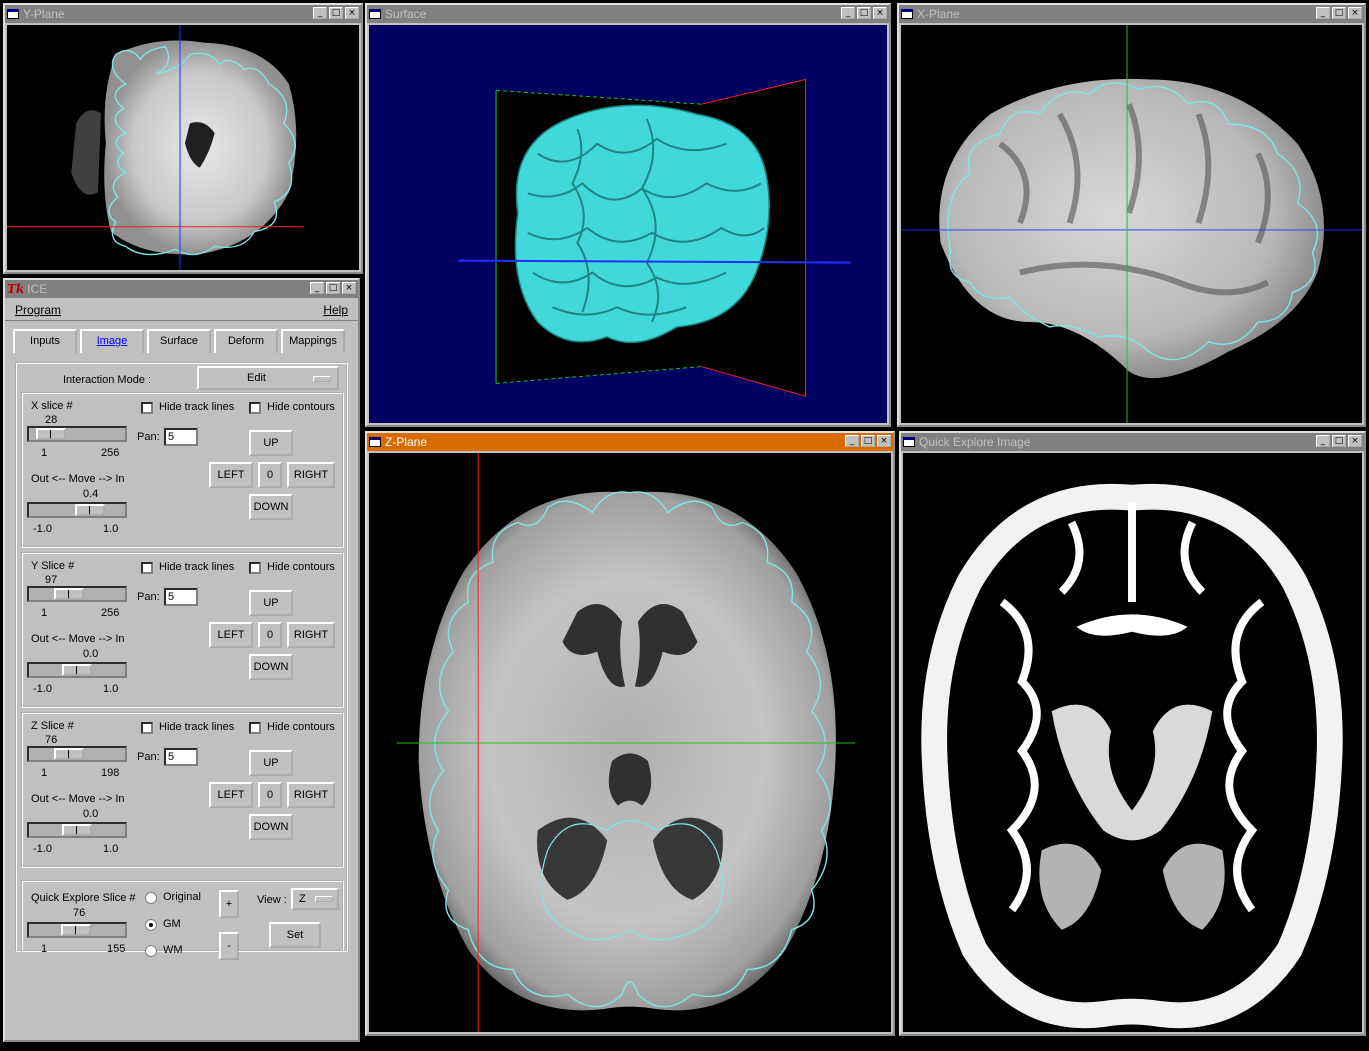 Image resolution: width=1369 pixels, height=1051 pixels. Describe the element at coordinates (628, 14) in the screenshot. I see `surface-titlebar: Surface _ □ ×` at that location.